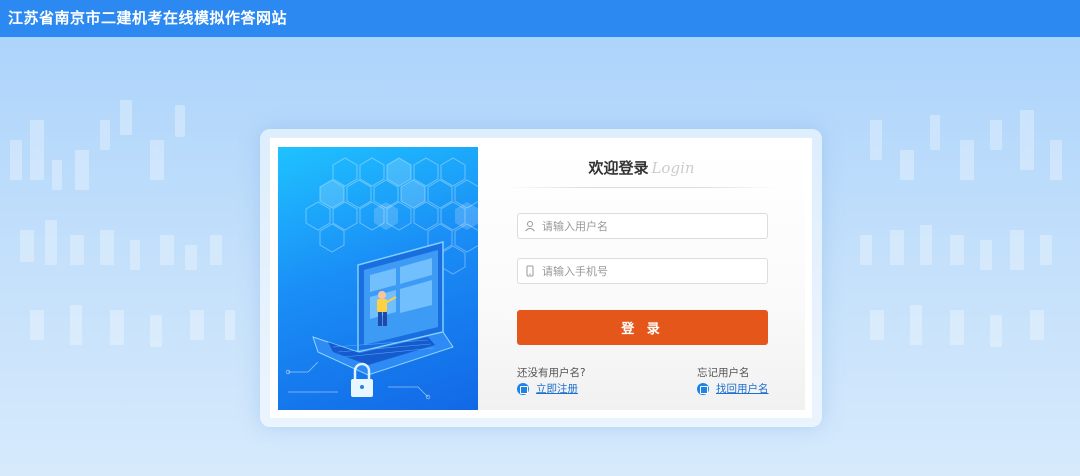 This screenshot has height=476, width=1080. Describe the element at coordinates (652, 271) in the screenshot. I see `phone-input` at that location.